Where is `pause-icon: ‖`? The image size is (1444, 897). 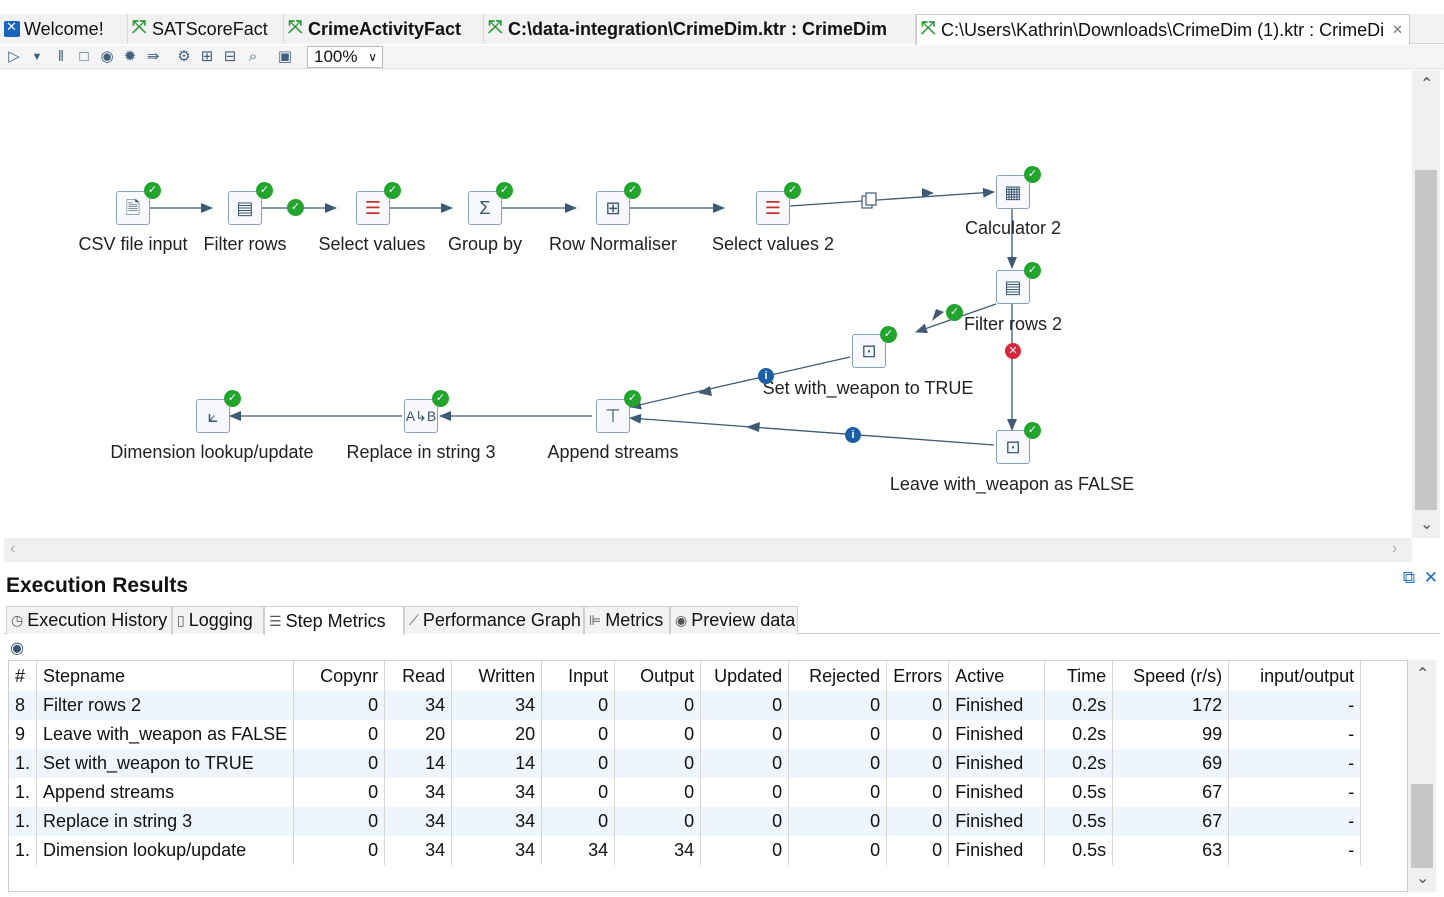 pause-icon: ‖ is located at coordinates (61, 57).